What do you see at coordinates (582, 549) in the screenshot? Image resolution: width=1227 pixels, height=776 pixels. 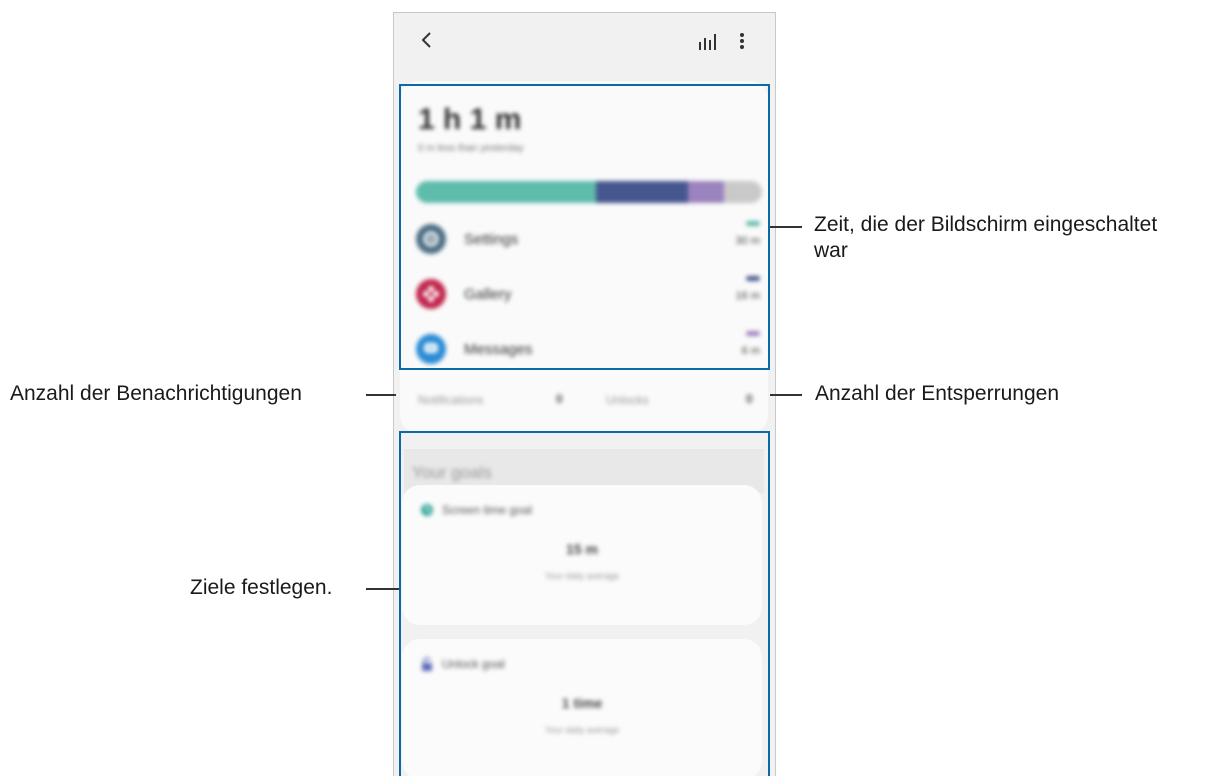 I see `goal-value: 15 m` at bounding box center [582, 549].